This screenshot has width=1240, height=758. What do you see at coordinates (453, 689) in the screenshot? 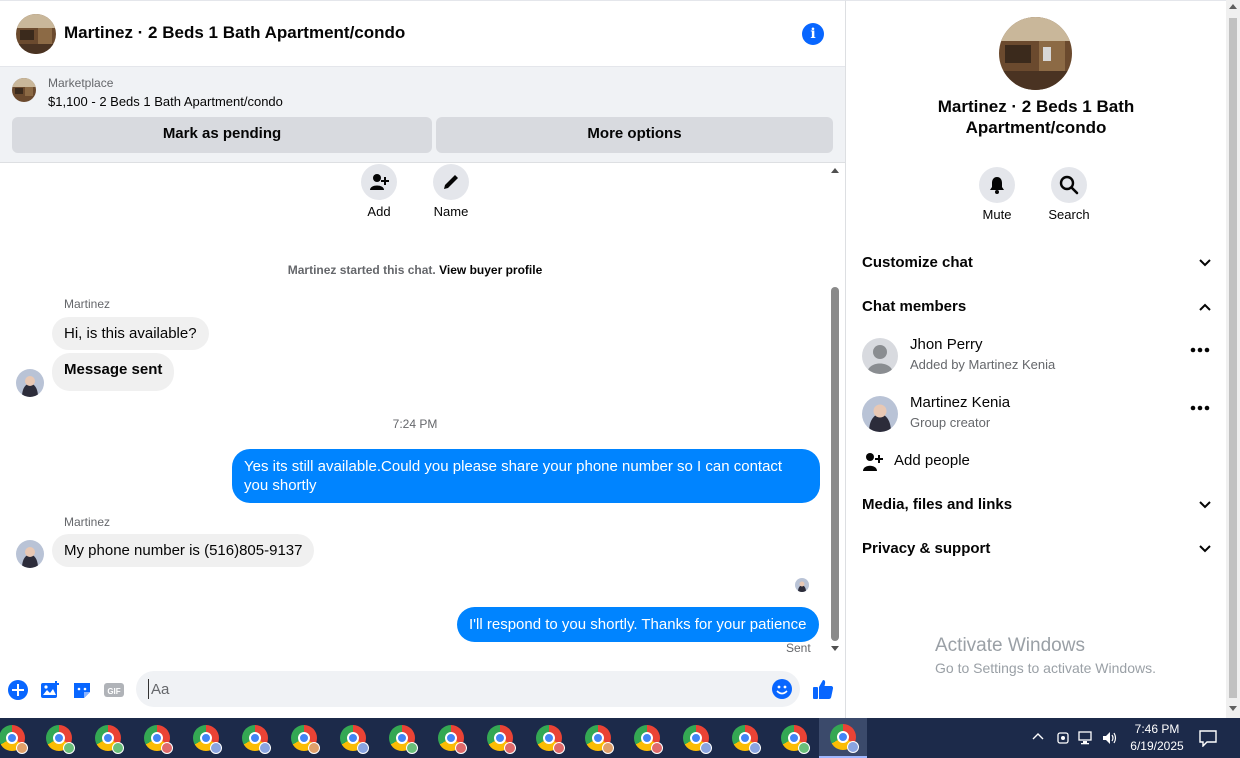
I see `message-input` at bounding box center [453, 689].